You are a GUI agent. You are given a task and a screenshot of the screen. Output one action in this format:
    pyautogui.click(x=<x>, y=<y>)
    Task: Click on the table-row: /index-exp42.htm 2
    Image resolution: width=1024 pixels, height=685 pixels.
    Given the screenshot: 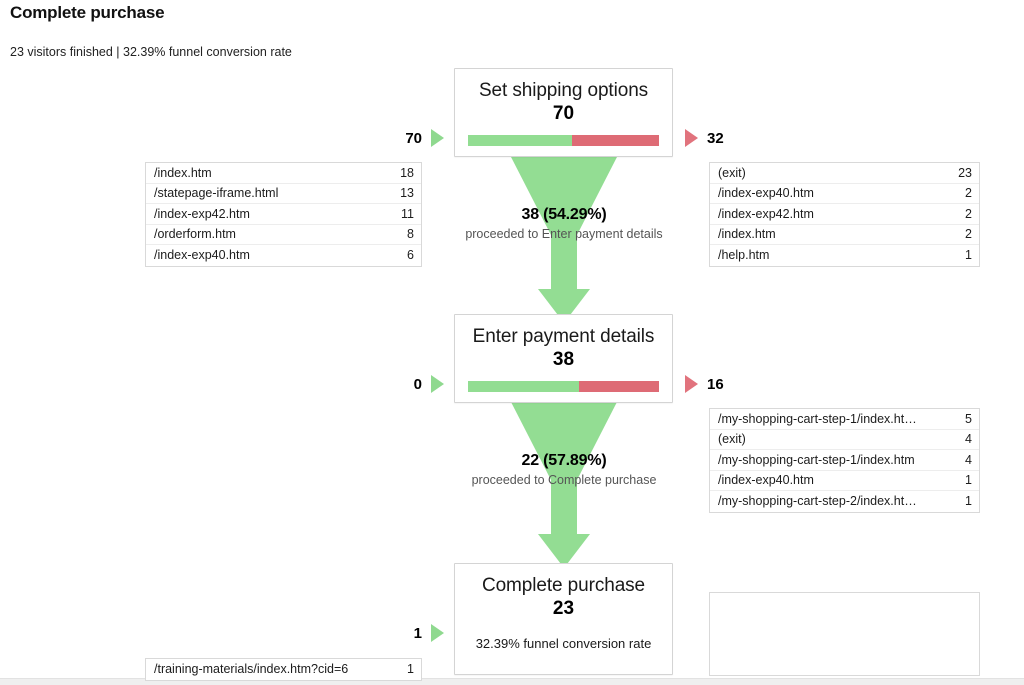 What is the action you would take?
    pyautogui.click(x=844, y=214)
    